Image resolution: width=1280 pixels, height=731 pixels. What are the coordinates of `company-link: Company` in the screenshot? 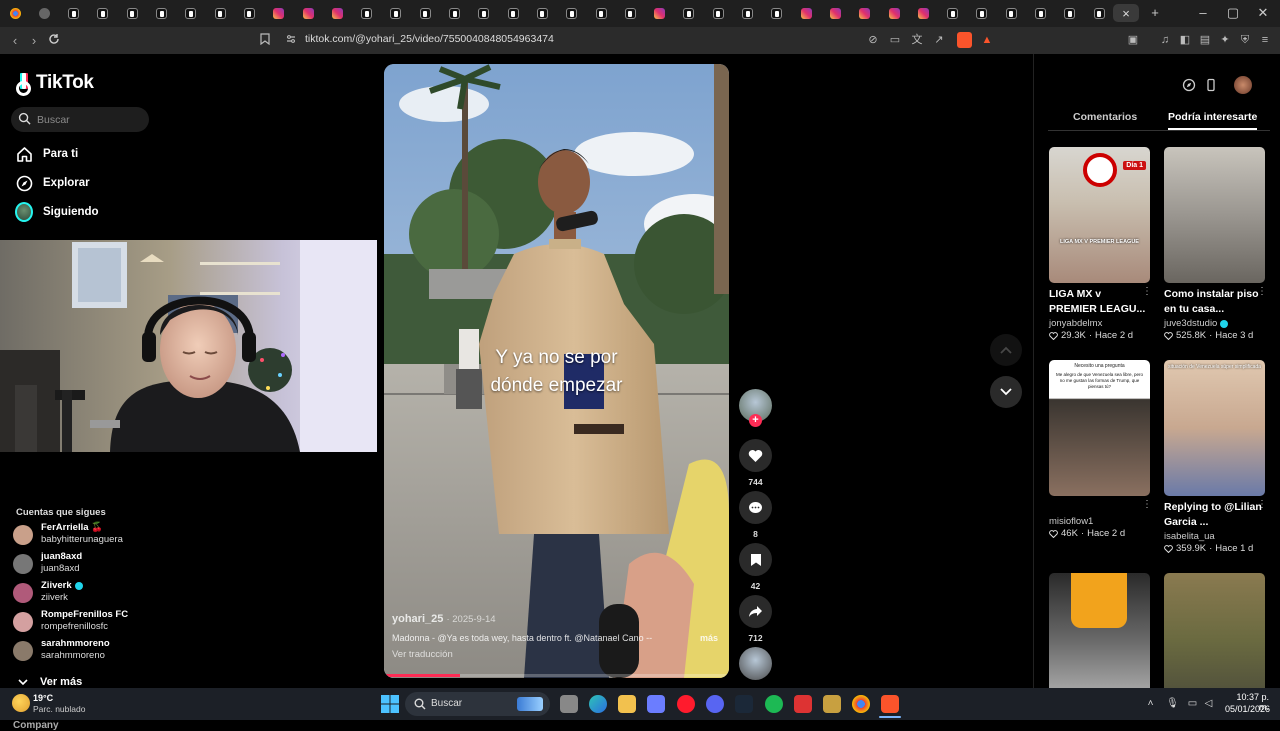 It's located at (36, 725).